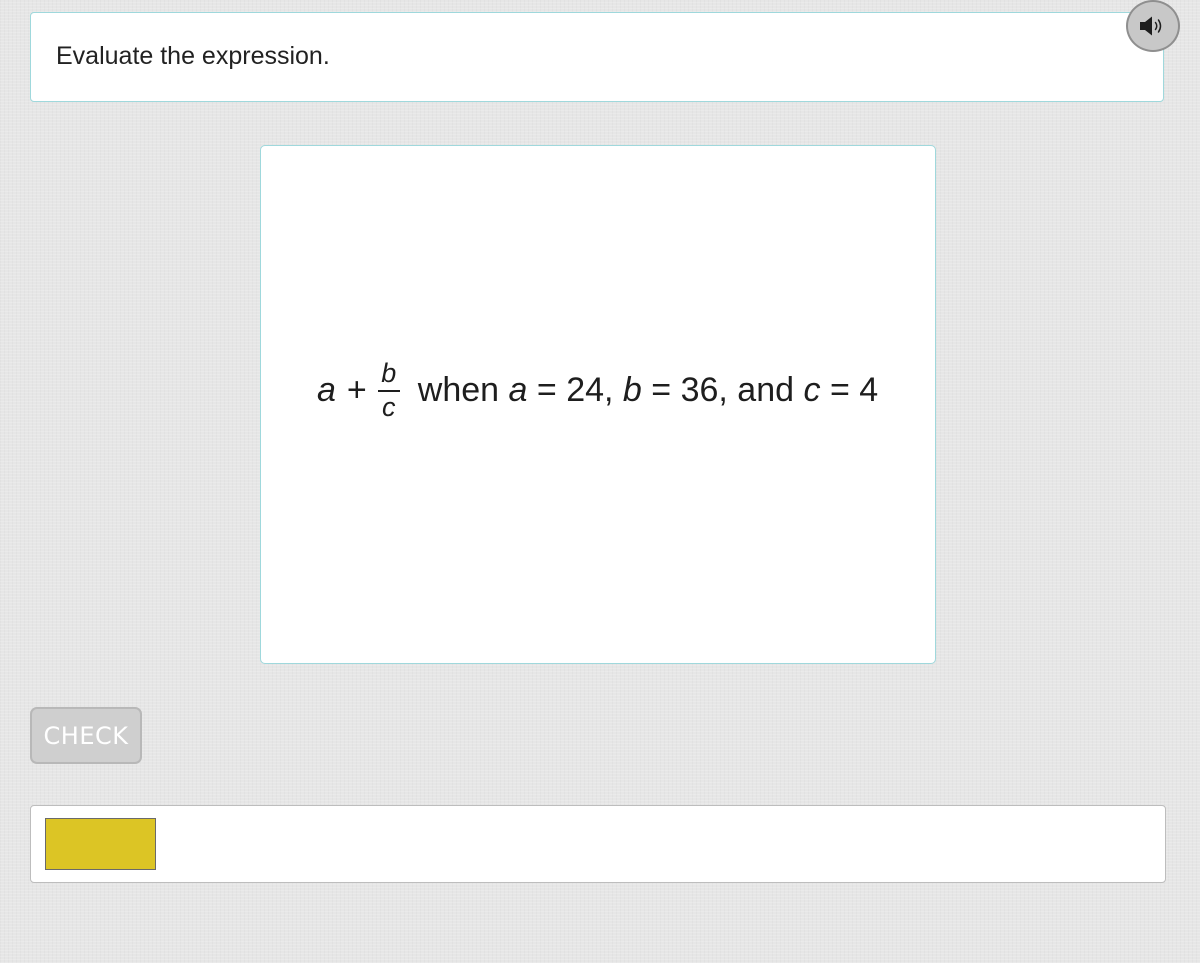 The width and height of the screenshot is (1200, 963). I want to click on condition-a-variable: a, so click(518, 390).